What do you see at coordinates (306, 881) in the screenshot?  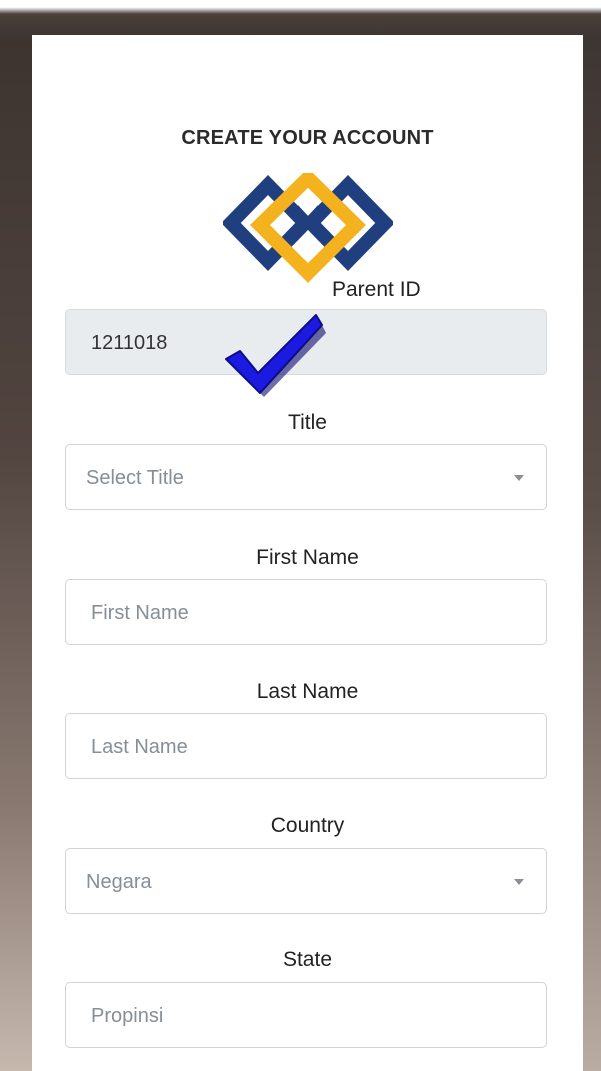 I see `country-select: Negara` at bounding box center [306, 881].